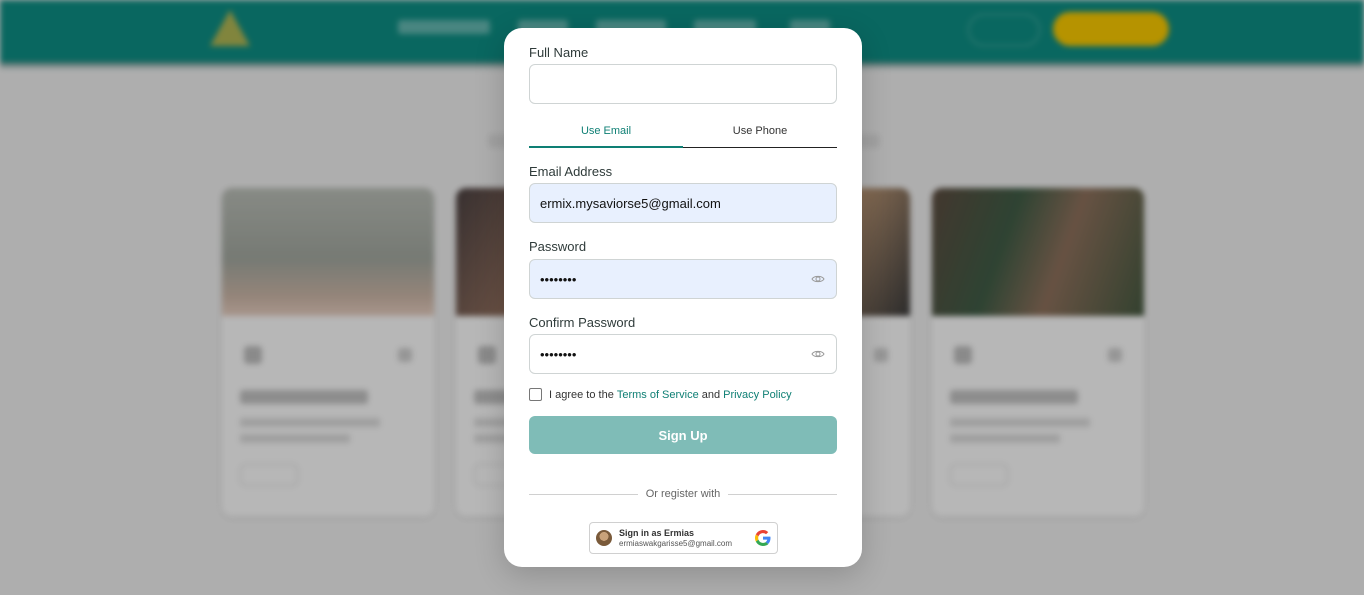  I want to click on sign-up-button: Sign Up, so click(683, 435).